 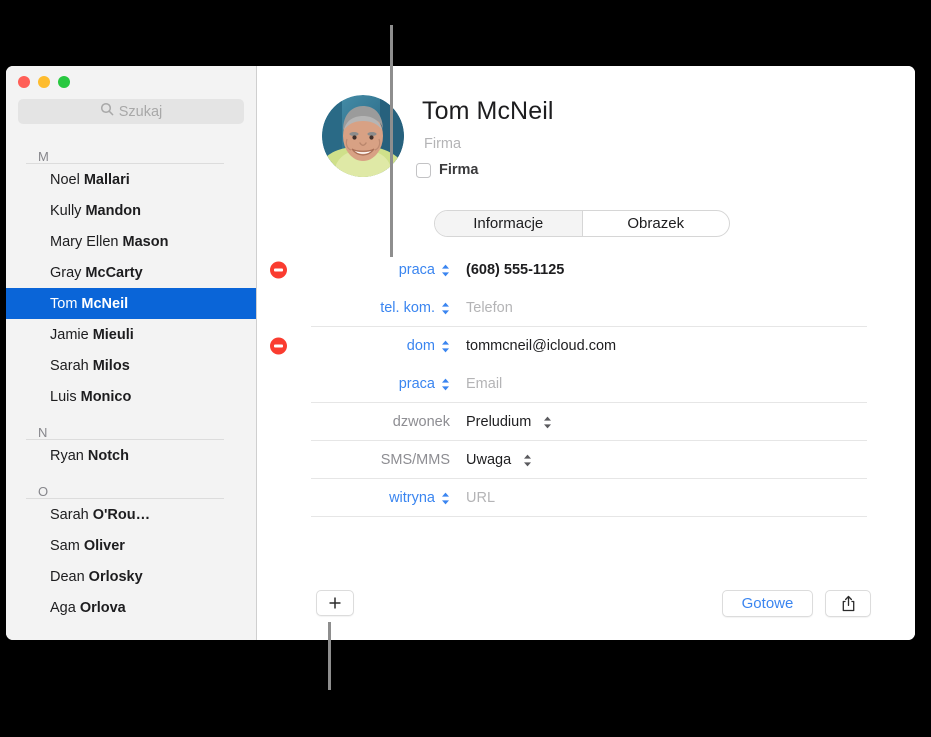 I want to click on share-button, so click(x=848, y=603).